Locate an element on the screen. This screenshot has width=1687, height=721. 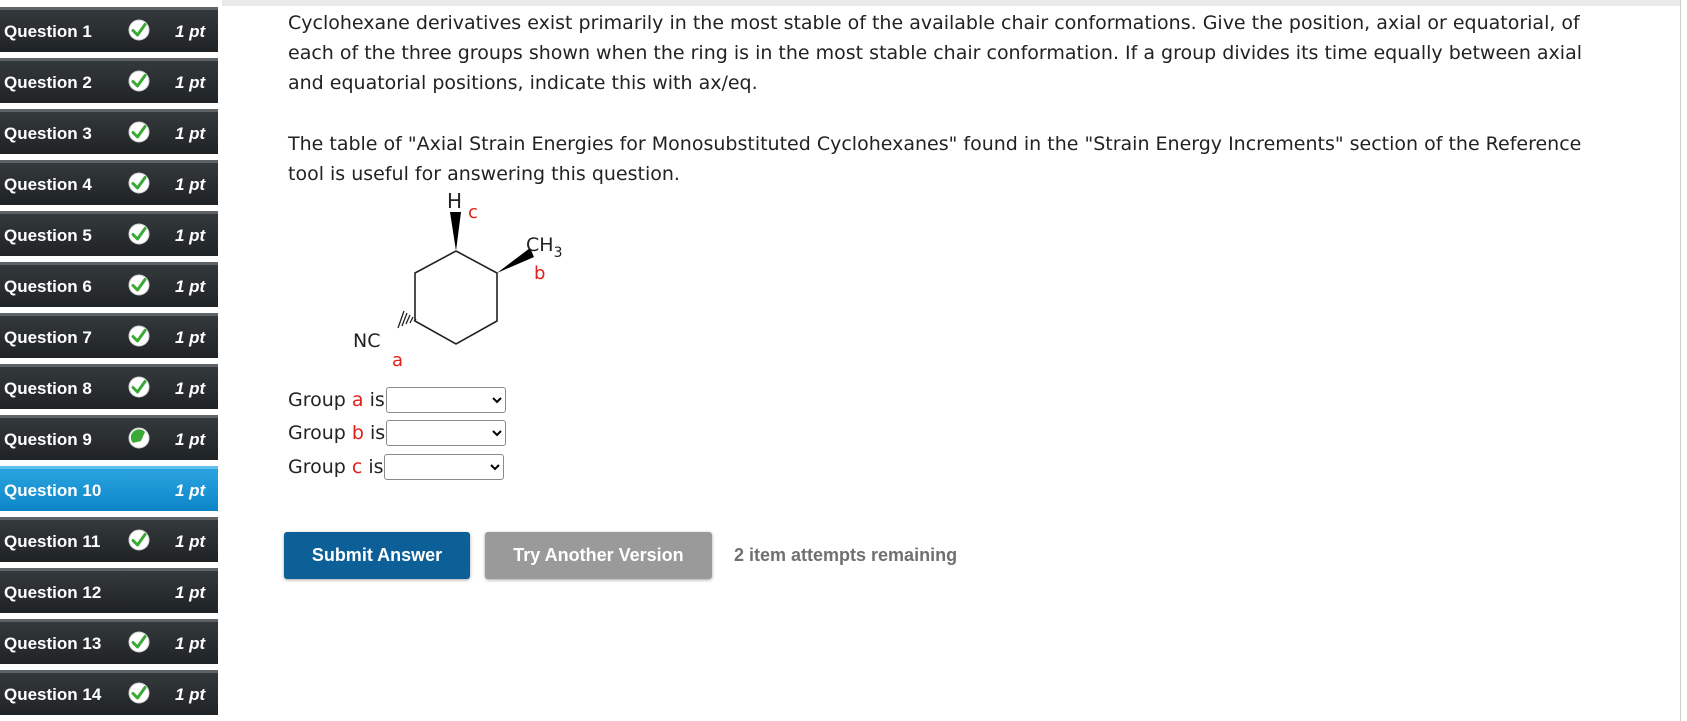
group-c-prefix: Group is located at coordinates (320, 467).